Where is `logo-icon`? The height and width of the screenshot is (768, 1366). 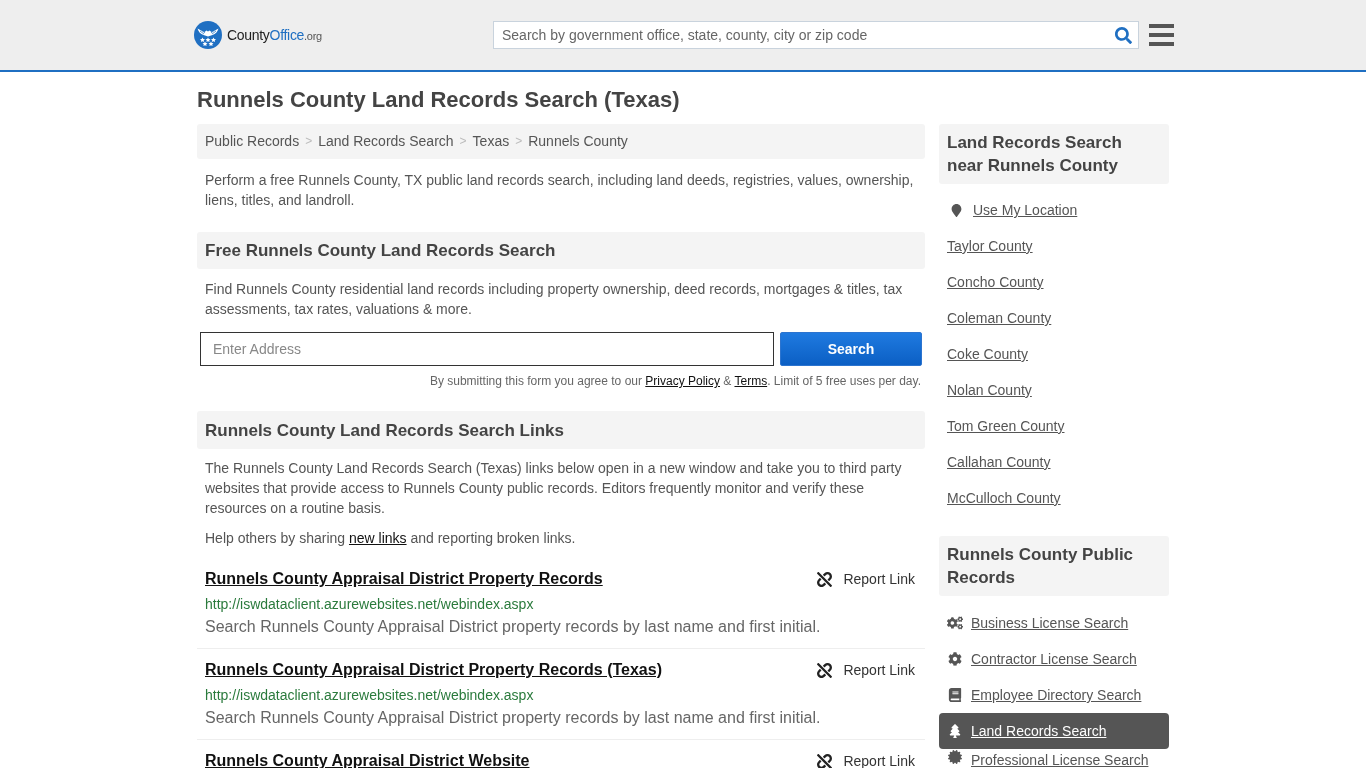 logo-icon is located at coordinates (208, 35).